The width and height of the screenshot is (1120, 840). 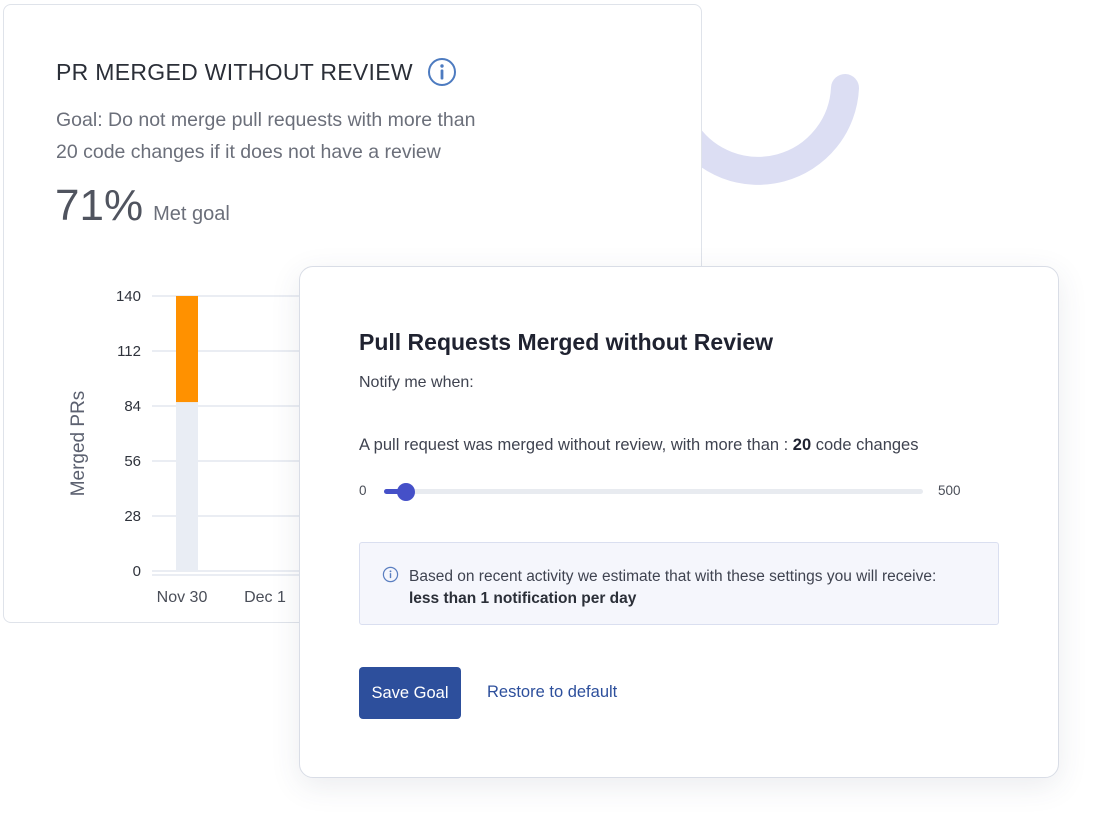 I want to click on slider-max-label: 500, so click(x=949, y=490).